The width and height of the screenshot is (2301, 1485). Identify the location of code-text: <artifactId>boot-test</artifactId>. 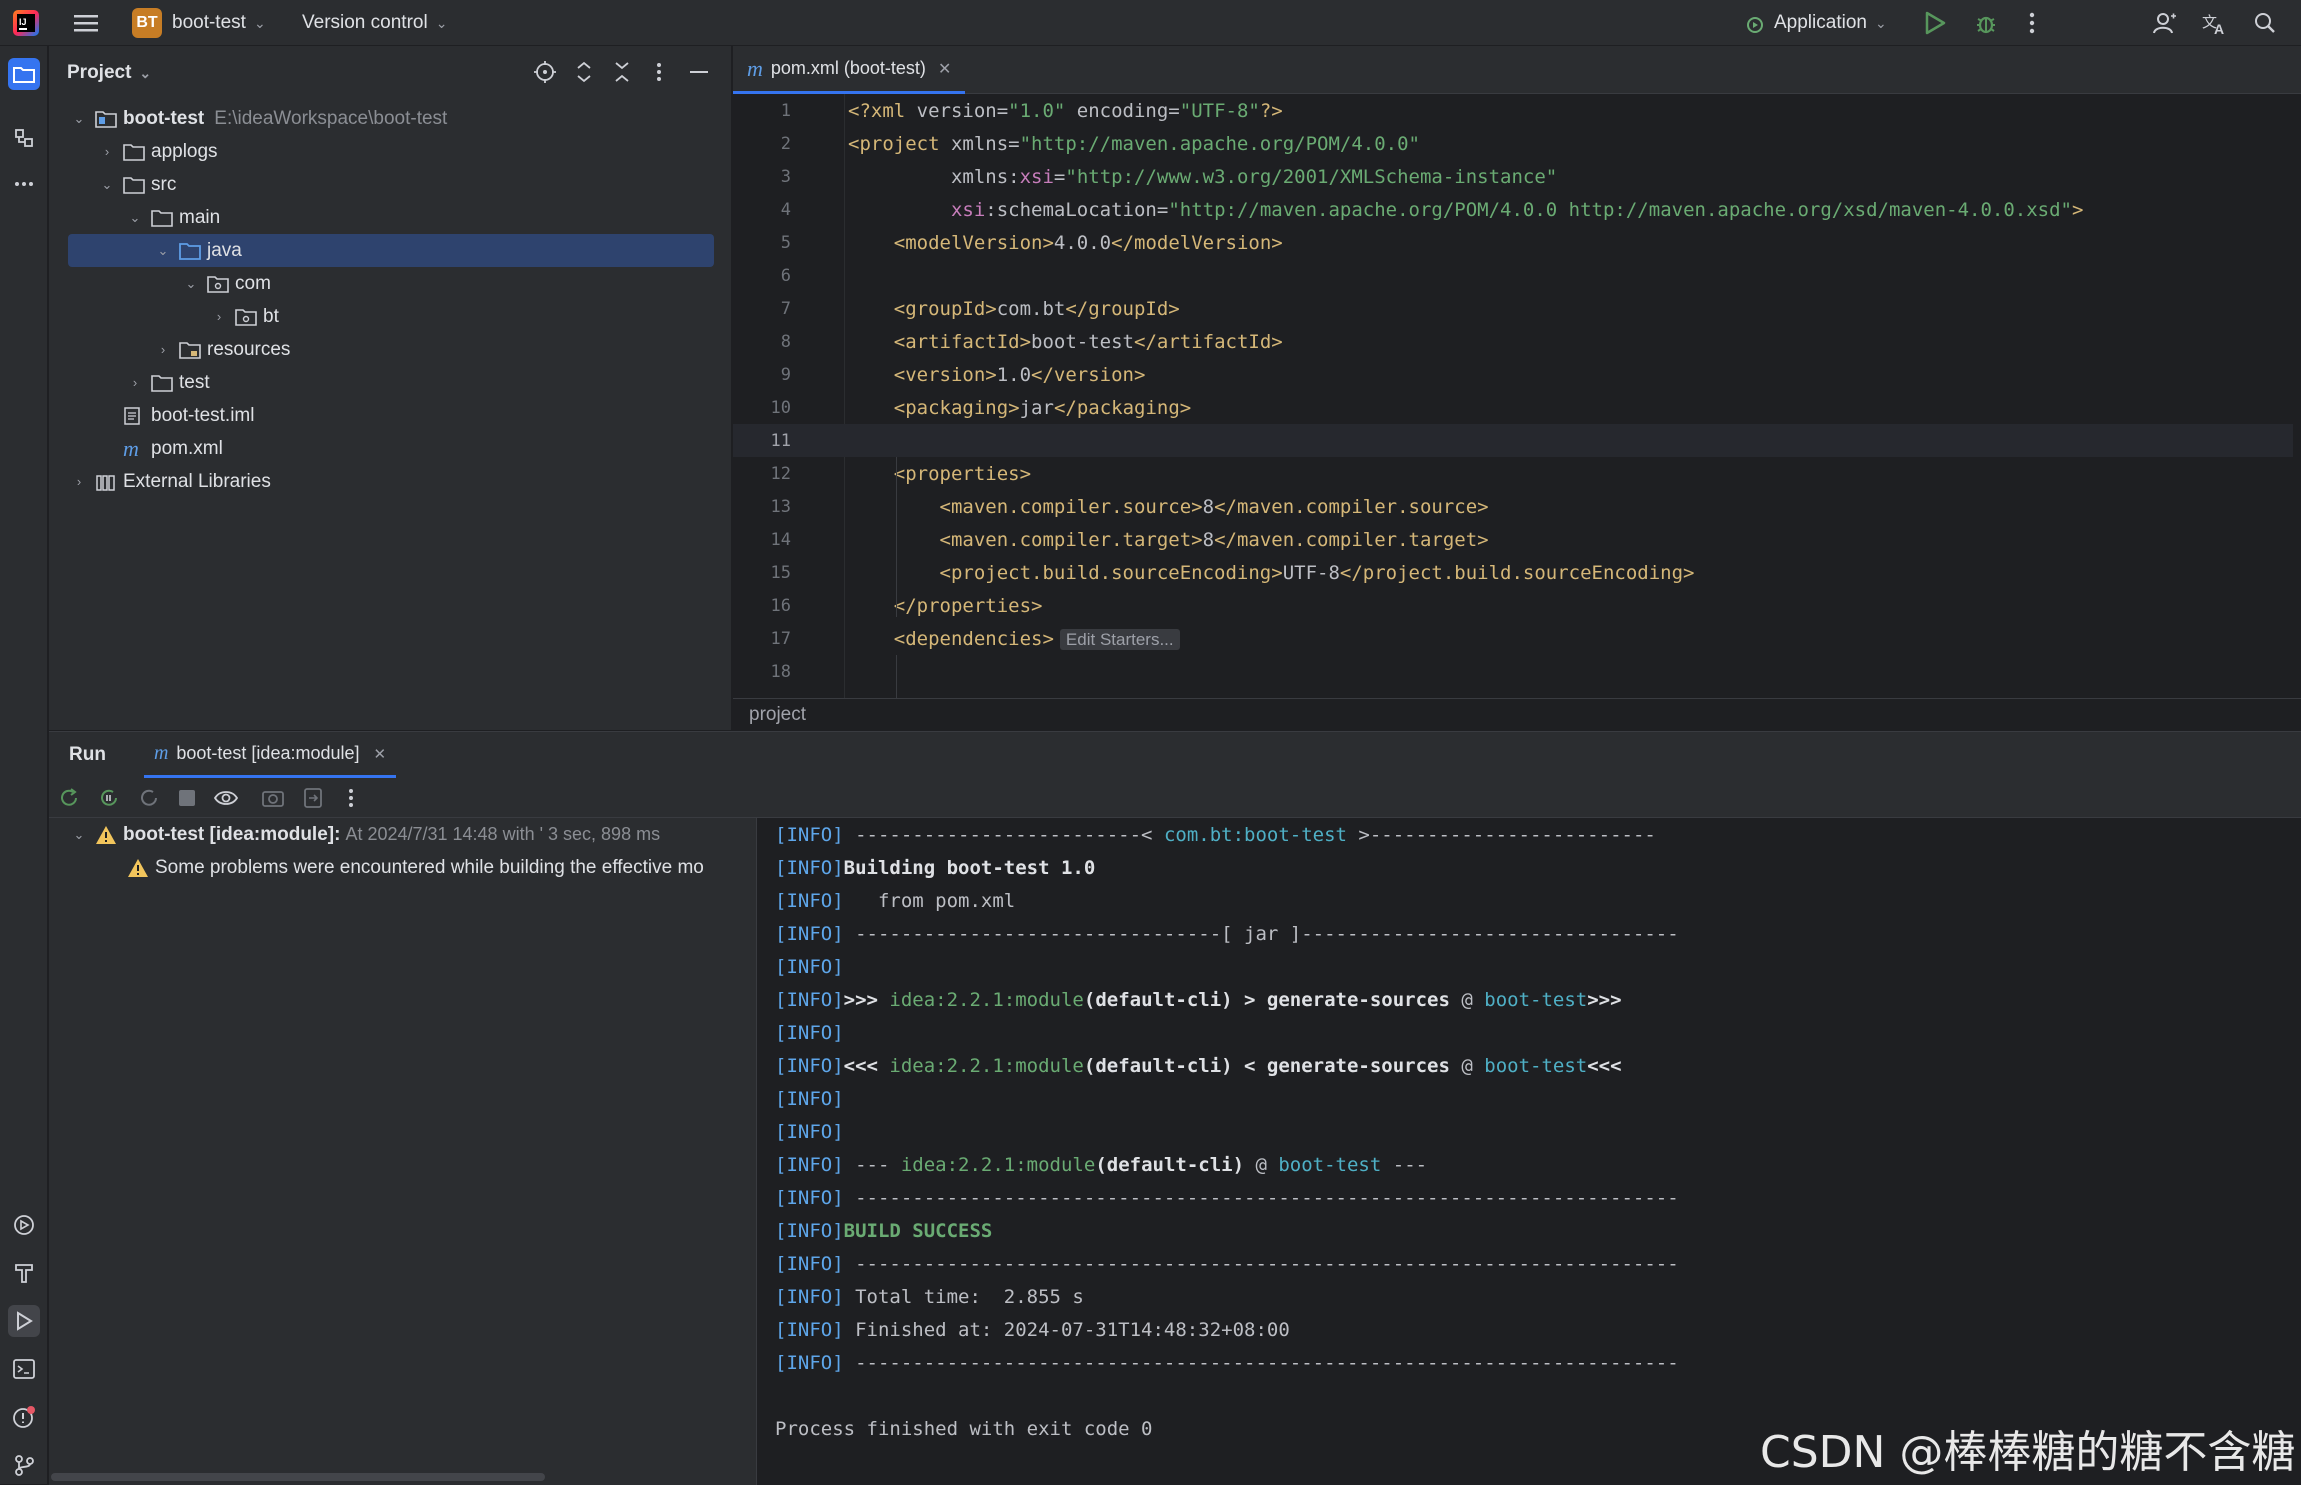
(1088, 341).